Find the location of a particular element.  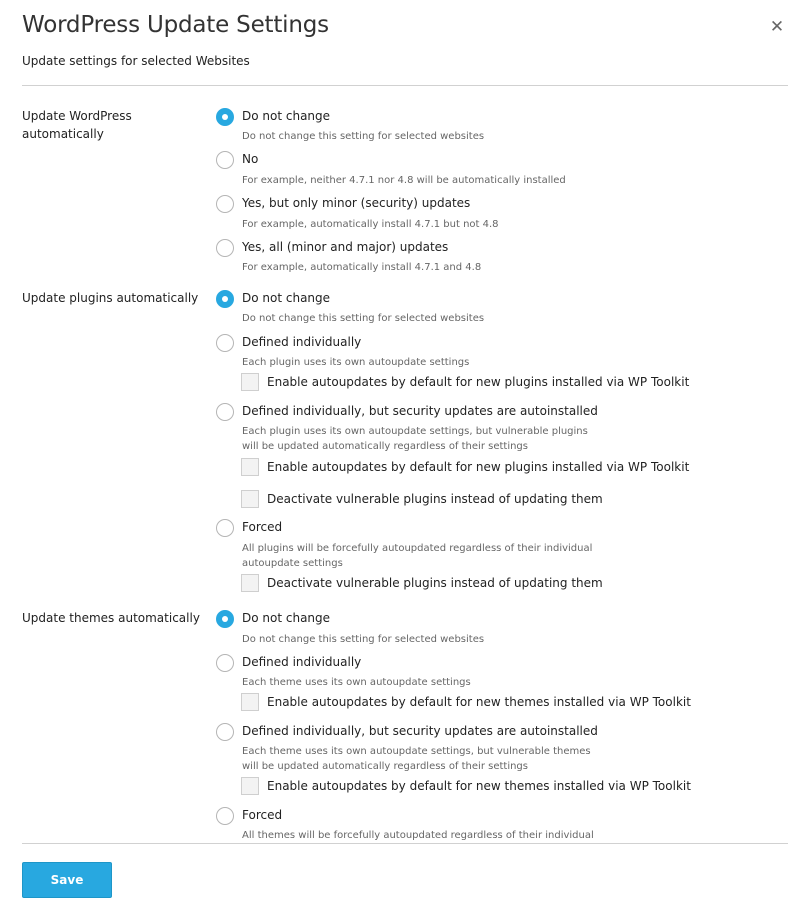

wordpress-radio-minor is located at coordinates (225, 204).